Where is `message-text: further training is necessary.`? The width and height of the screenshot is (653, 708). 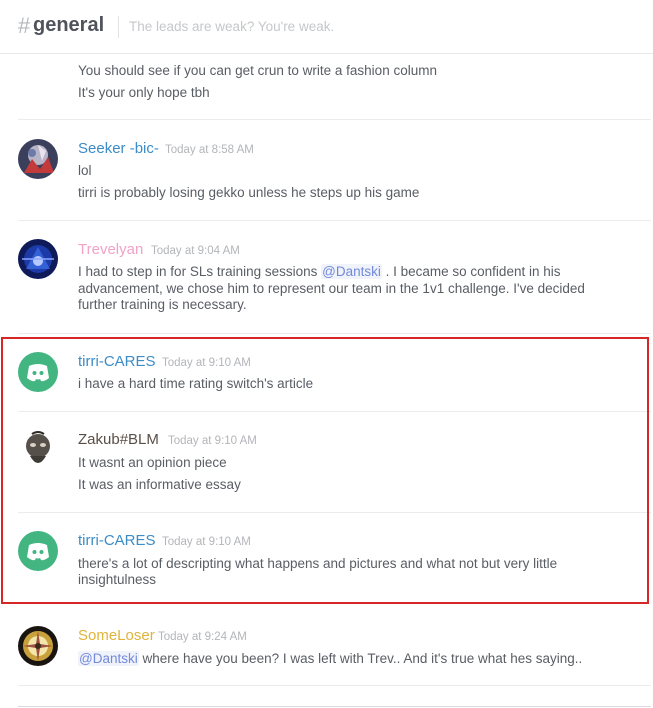 message-text: further training is necessary. is located at coordinates (162, 304).